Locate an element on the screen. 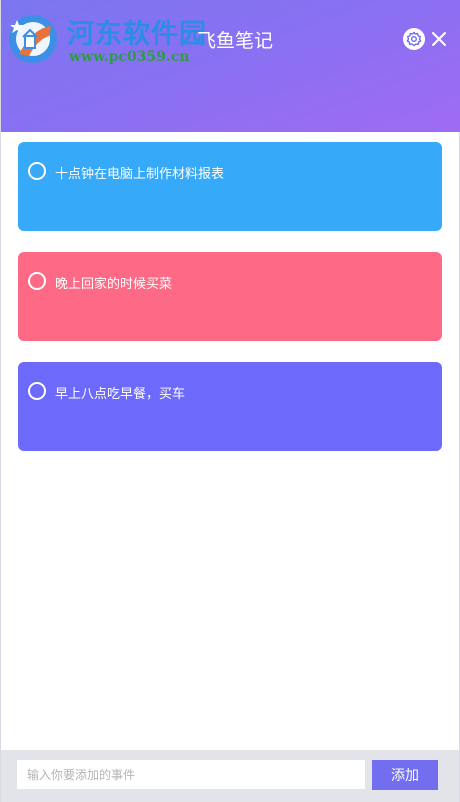 This screenshot has height=802, width=460. task-text: 早上八点吃早餐，买车 is located at coordinates (120, 394).